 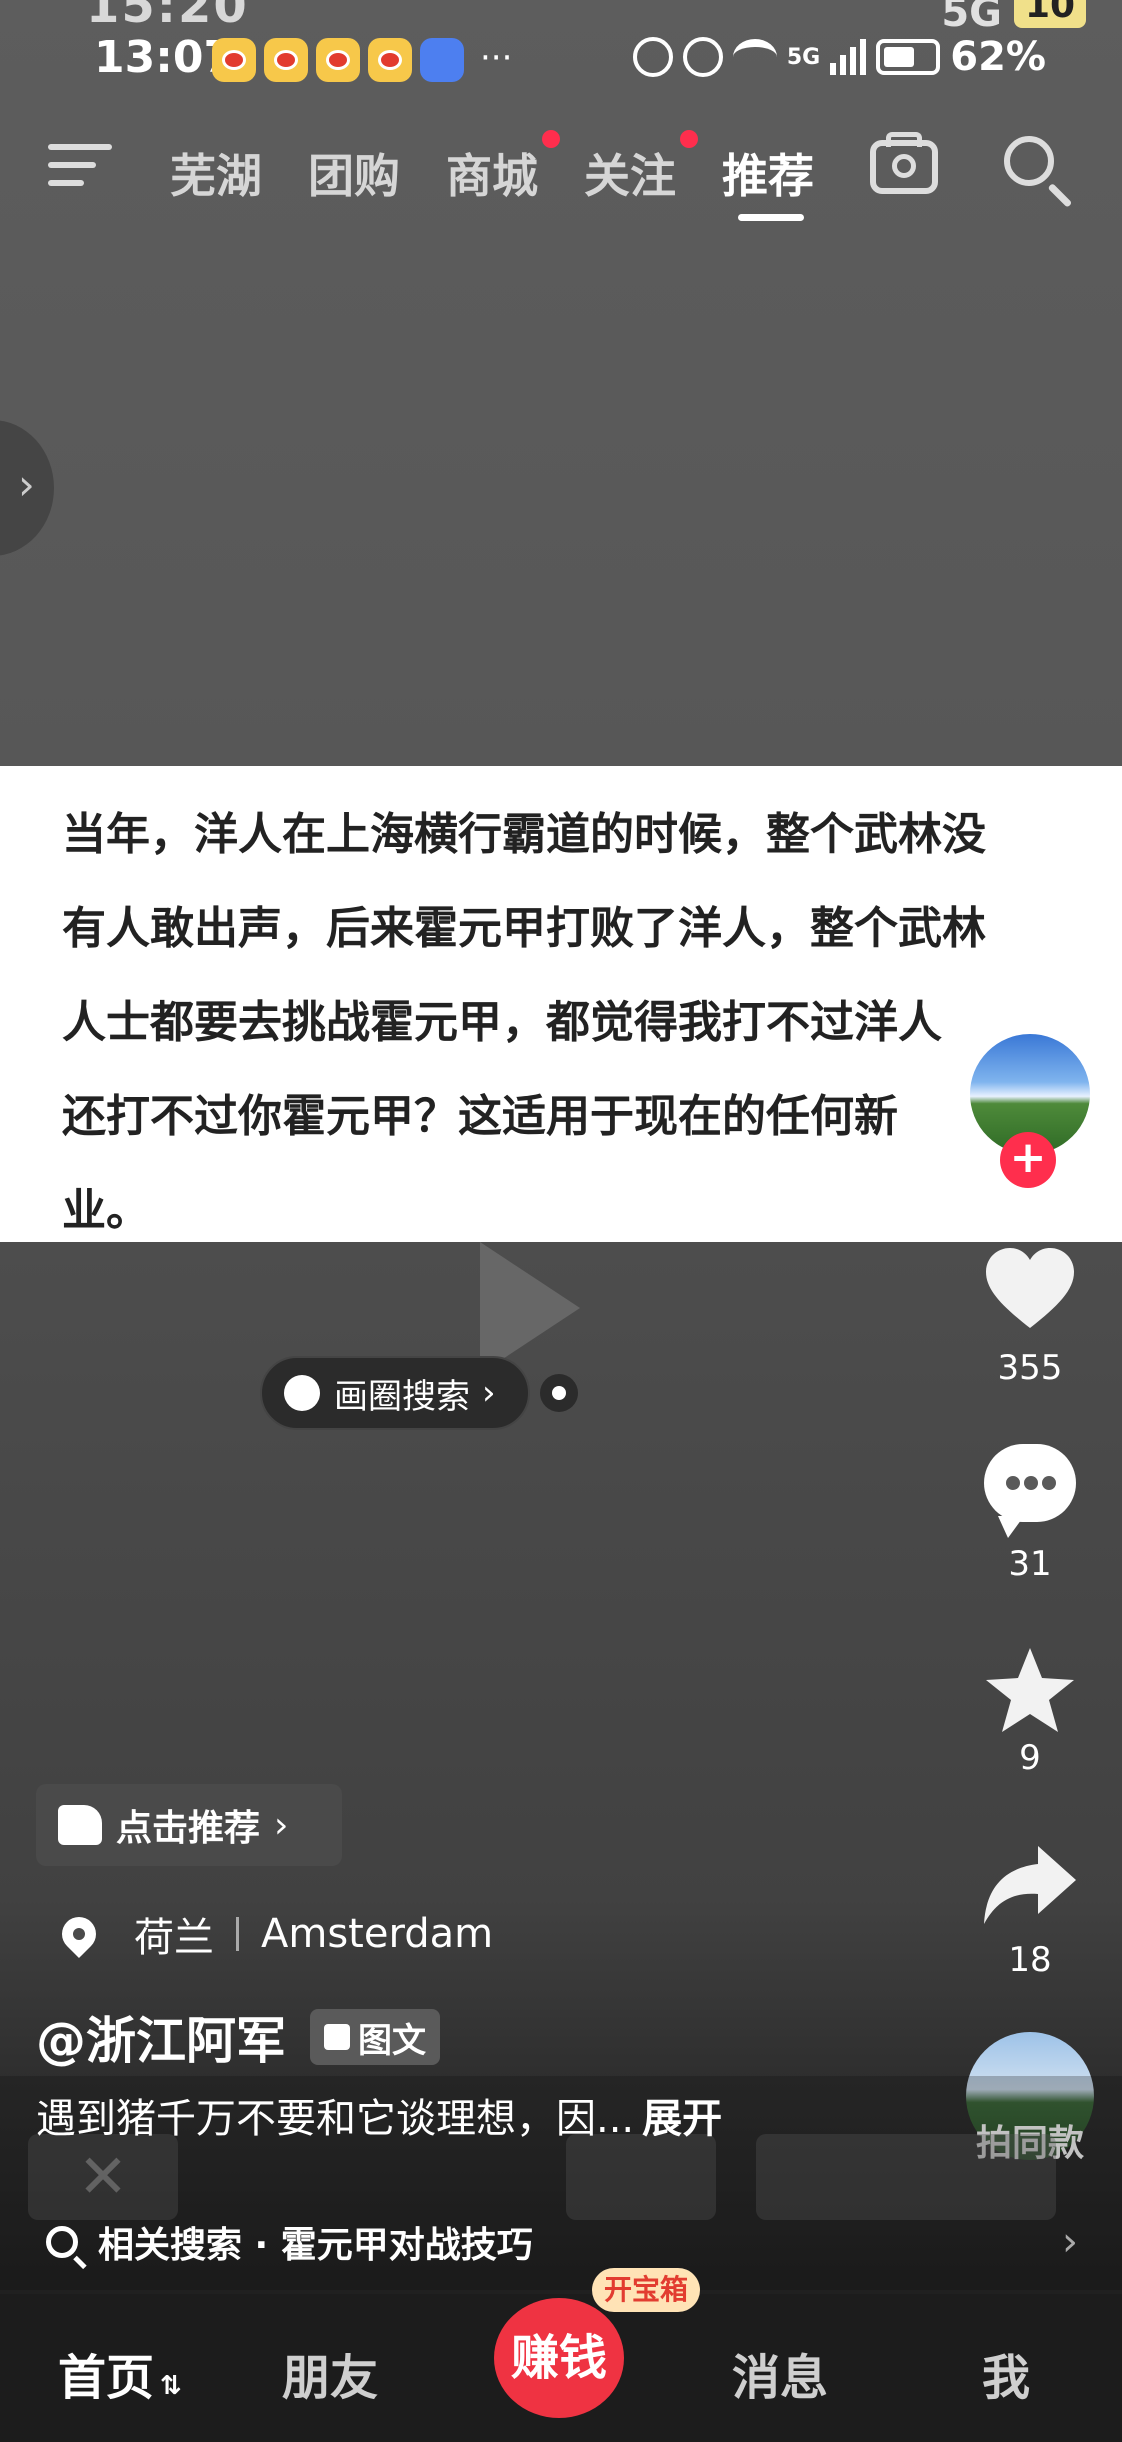 I want to click on tab-group-buy: 团购, so click(x=354, y=173).